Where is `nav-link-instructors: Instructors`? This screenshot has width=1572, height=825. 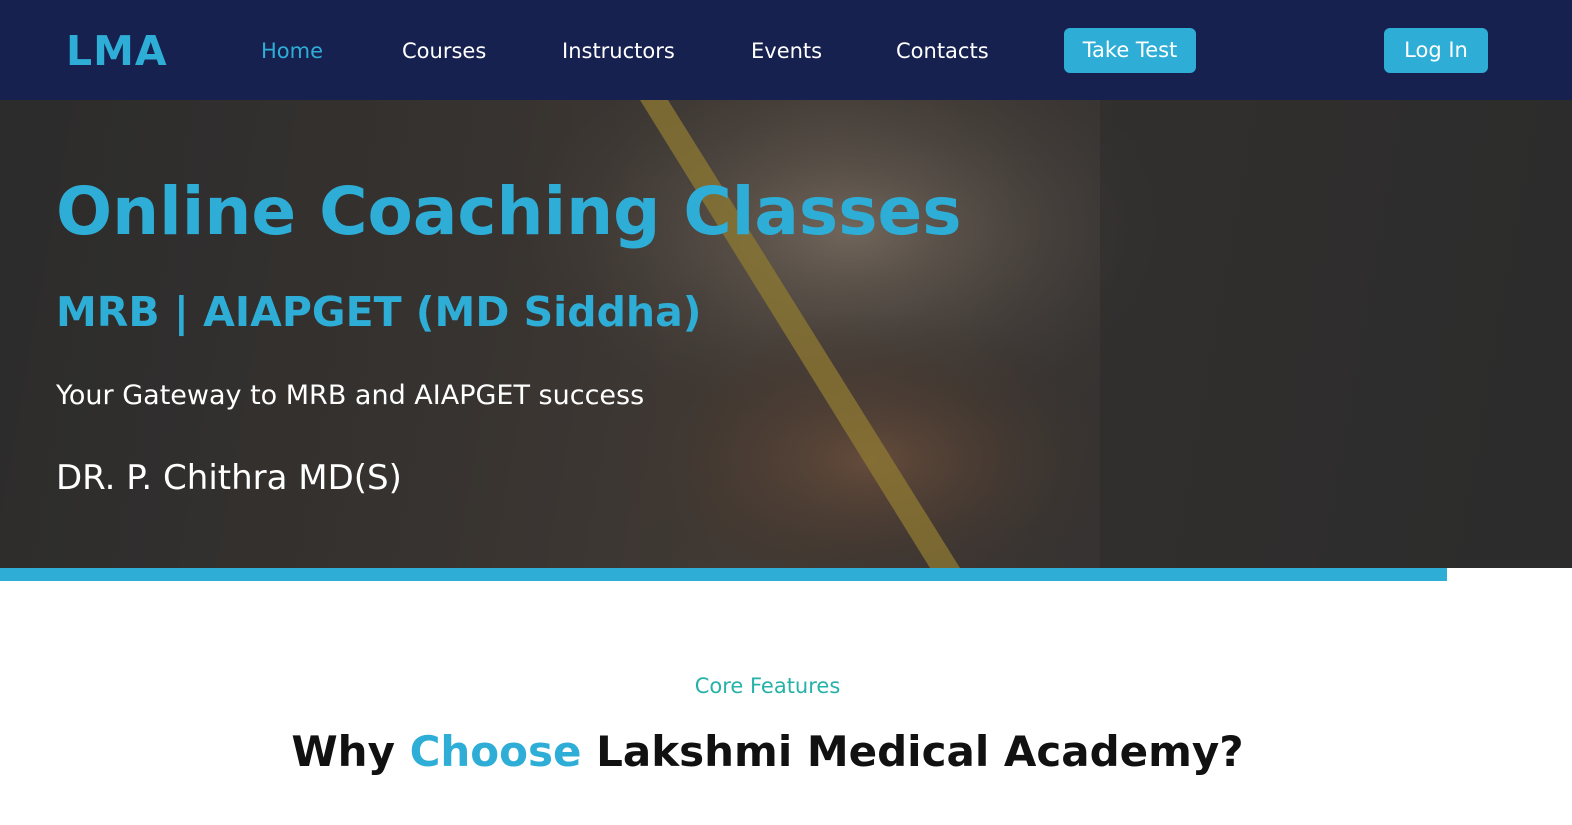
nav-link-instructors: Instructors is located at coordinates (618, 51).